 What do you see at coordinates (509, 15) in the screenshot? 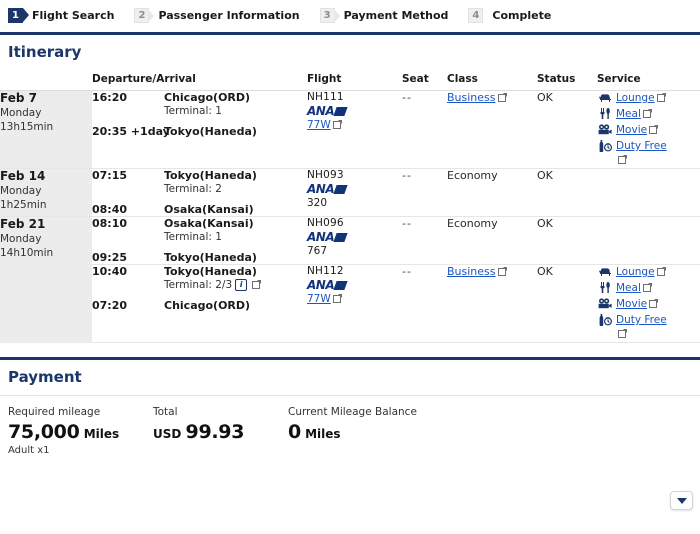
I see `step-complete: 4 Complete` at bounding box center [509, 15].